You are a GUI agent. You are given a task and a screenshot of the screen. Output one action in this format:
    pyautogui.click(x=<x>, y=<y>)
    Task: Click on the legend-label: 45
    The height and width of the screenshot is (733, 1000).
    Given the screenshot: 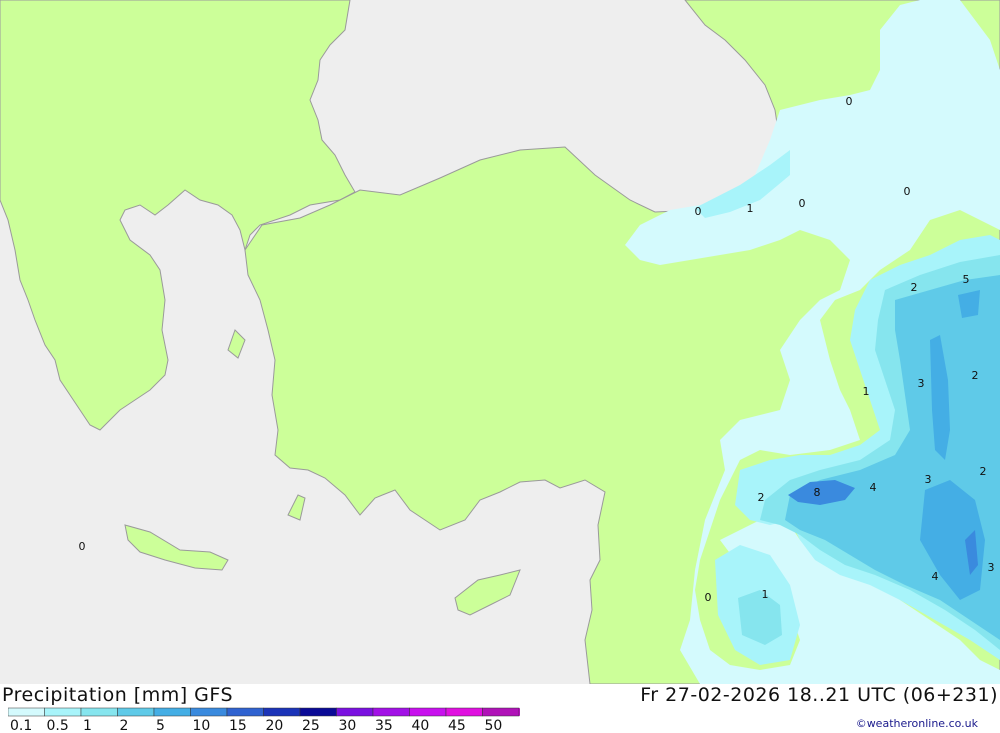 What is the action you would take?
    pyautogui.click(x=457, y=724)
    